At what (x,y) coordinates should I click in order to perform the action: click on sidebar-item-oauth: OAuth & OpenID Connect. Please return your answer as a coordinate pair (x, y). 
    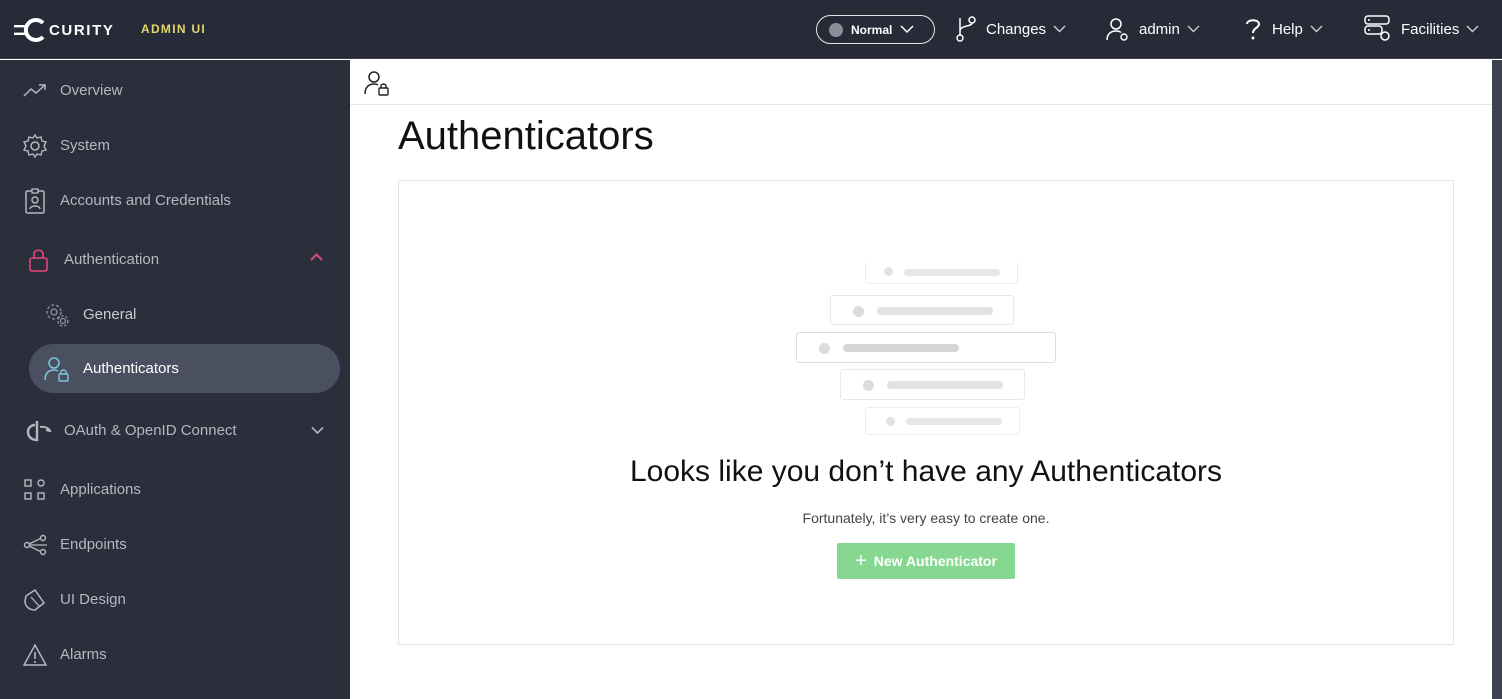
    Looking at the image, I should click on (175, 430).